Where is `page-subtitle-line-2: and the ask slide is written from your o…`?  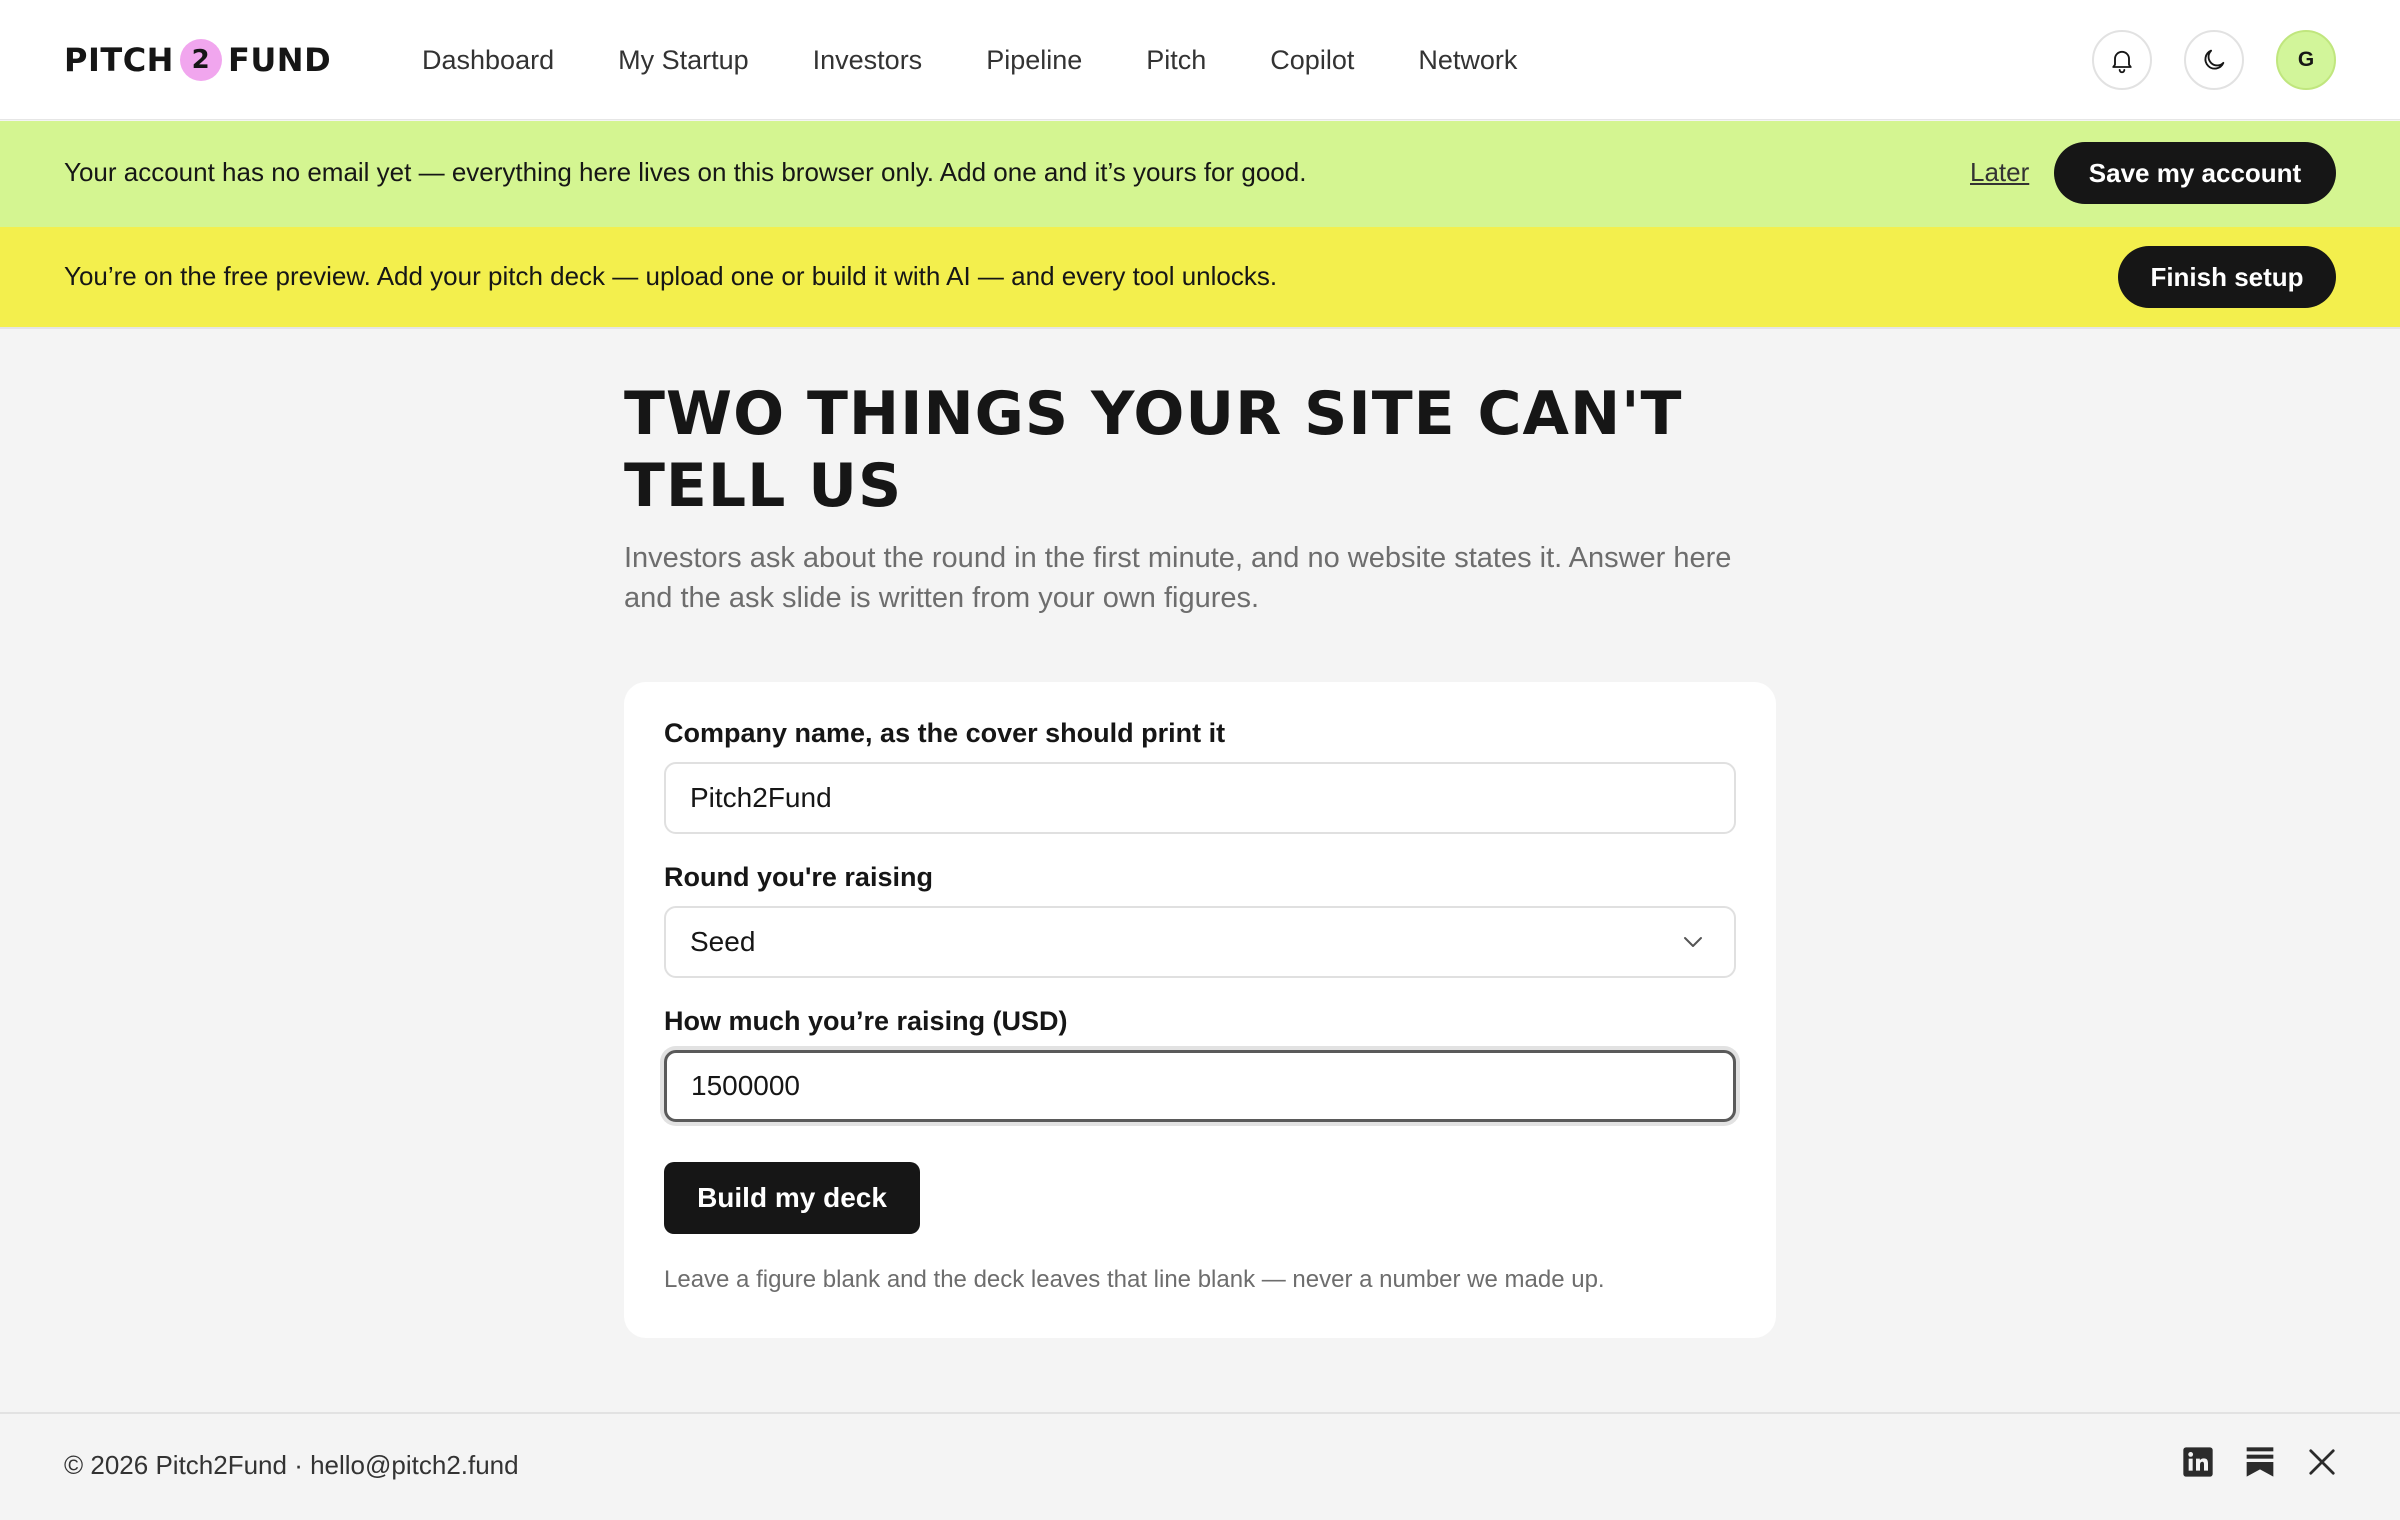
page-subtitle-line-2: and the ask slide is written from your o… is located at coordinates (942, 598).